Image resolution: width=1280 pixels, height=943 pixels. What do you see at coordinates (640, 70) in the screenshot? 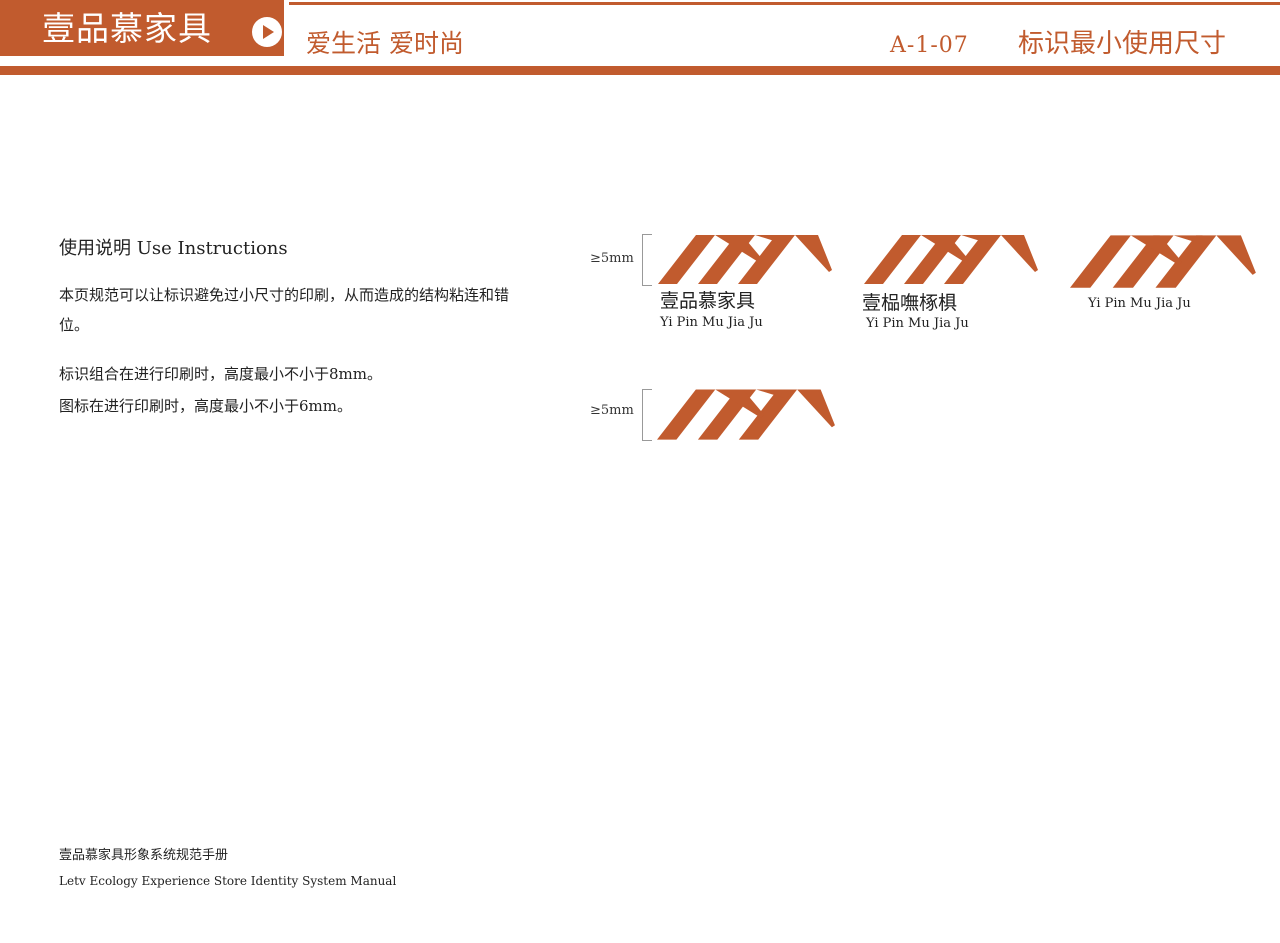
I see `header-bottom-rule` at bounding box center [640, 70].